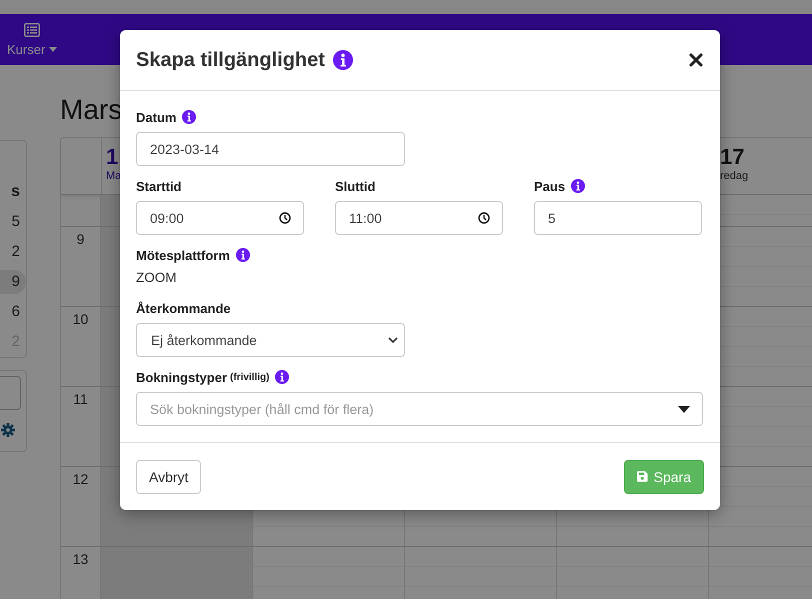 Image resolution: width=812 pixels, height=599 pixels. What do you see at coordinates (552, 218) in the screenshot?
I see `field-value: 5` at bounding box center [552, 218].